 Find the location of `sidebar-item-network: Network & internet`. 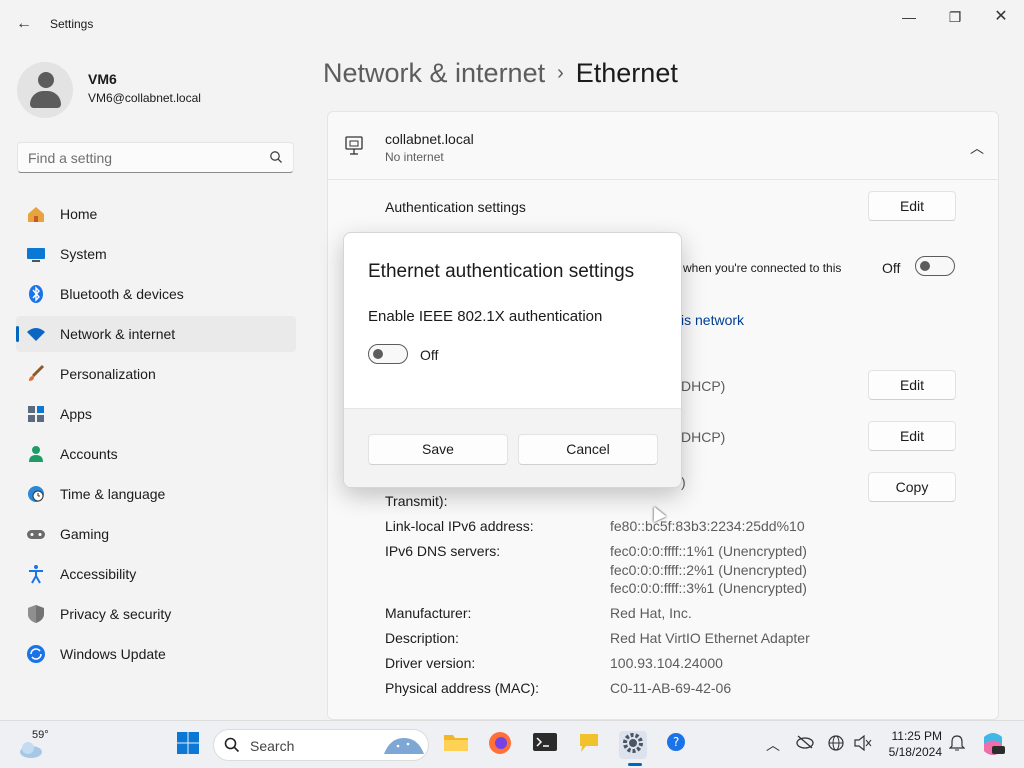

sidebar-item-network: Network & internet is located at coordinates (156, 334).